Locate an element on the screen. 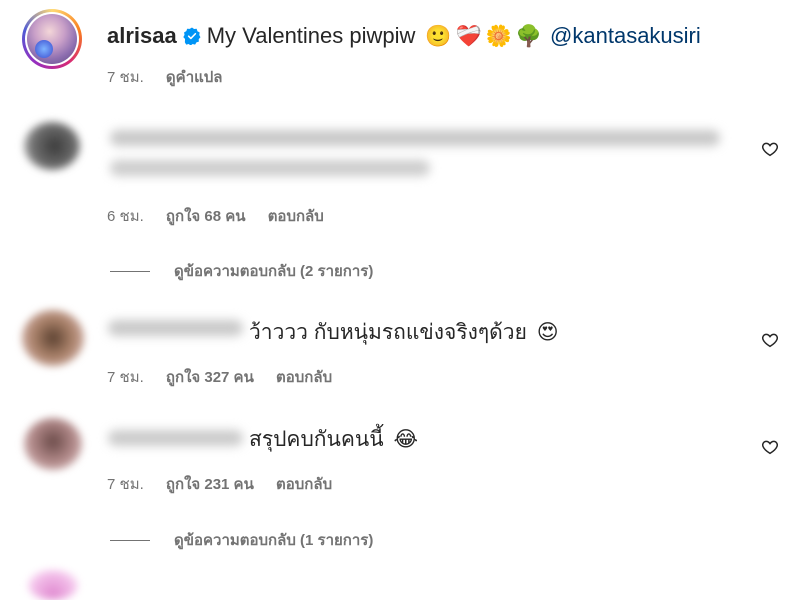 This screenshot has height=600, width=800. blossom-emoji-icon: 🌼 is located at coordinates (498, 36).